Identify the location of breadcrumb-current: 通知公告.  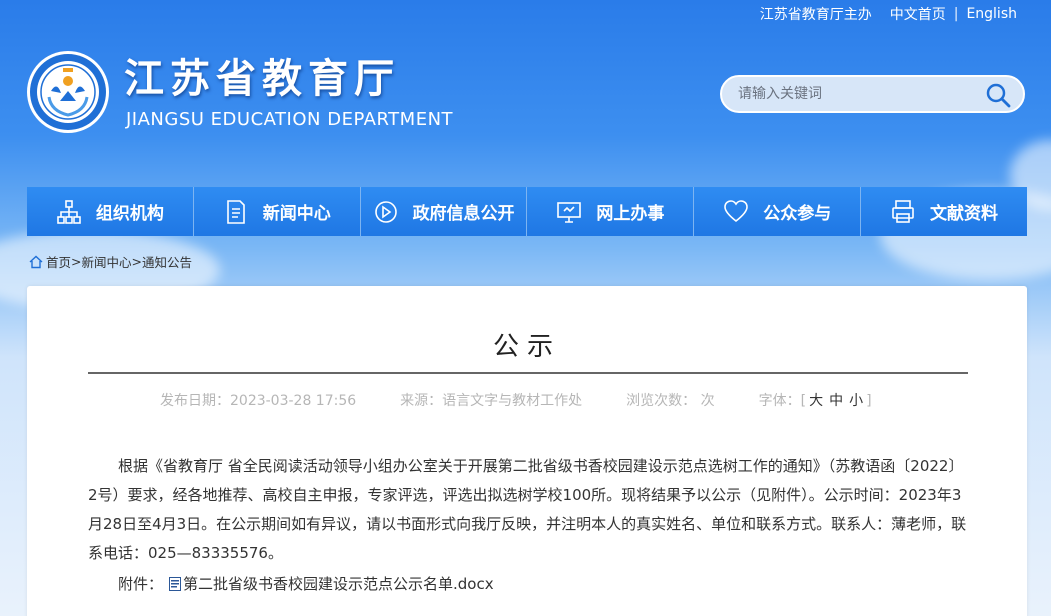
(167, 261).